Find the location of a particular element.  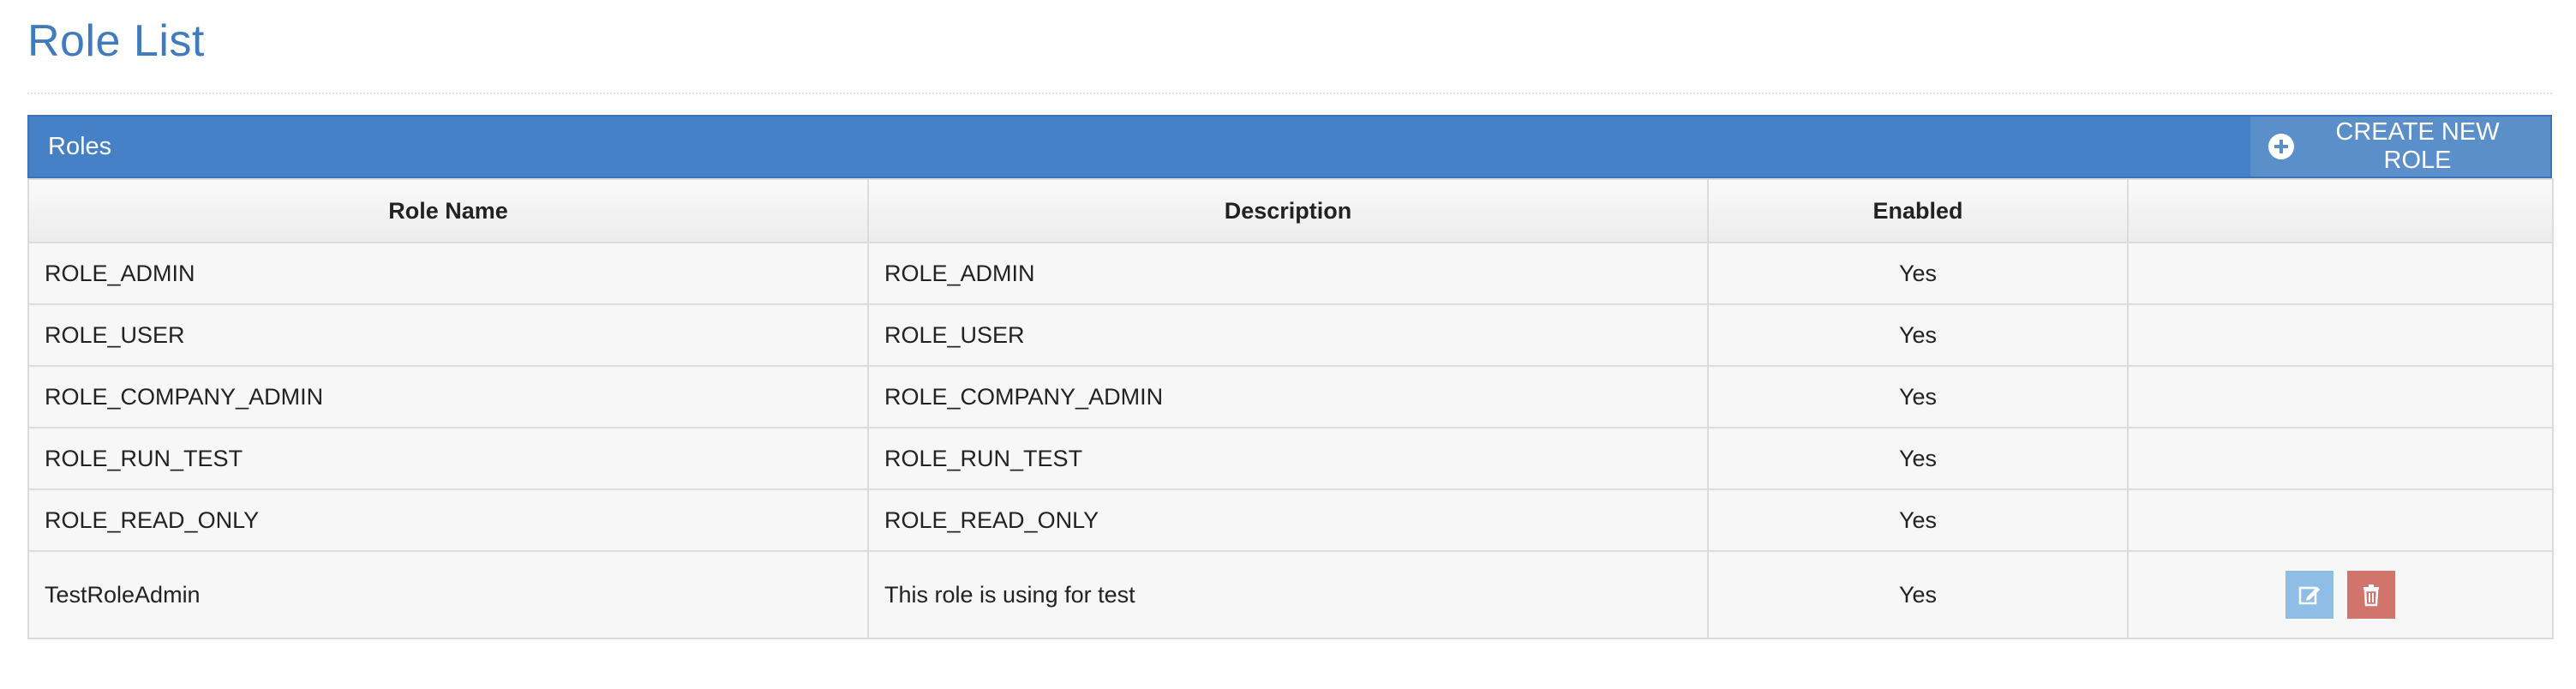

description-cell: ROLE_ADMIN is located at coordinates (1288, 273).